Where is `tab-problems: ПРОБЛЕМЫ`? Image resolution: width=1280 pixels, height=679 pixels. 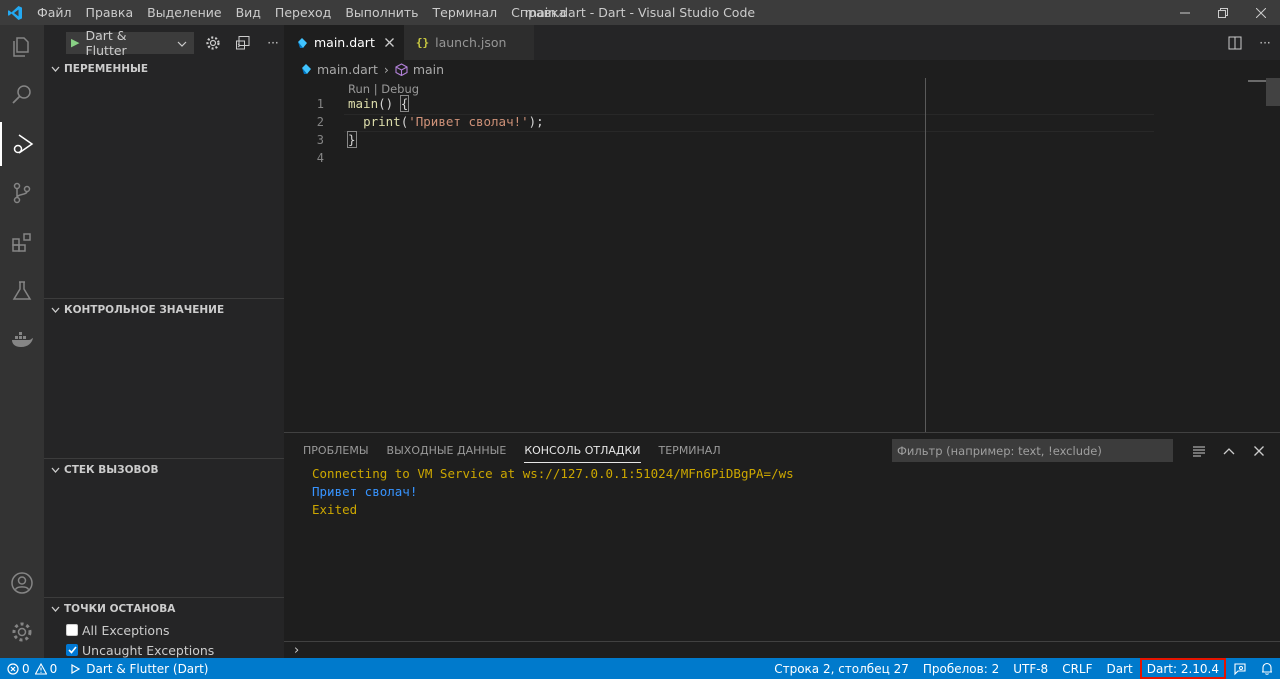 tab-problems: ПРОБЛЕМЫ is located at coordinates (336, 450).